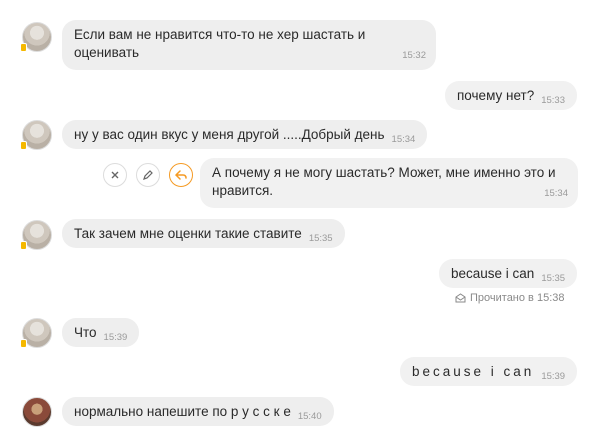 The width and height of the screenshot is (600, 437). Describe the element at coordinates (517, 298) in the screenshot. I see `read-status-text: Прочитано в 15:38` at that location.